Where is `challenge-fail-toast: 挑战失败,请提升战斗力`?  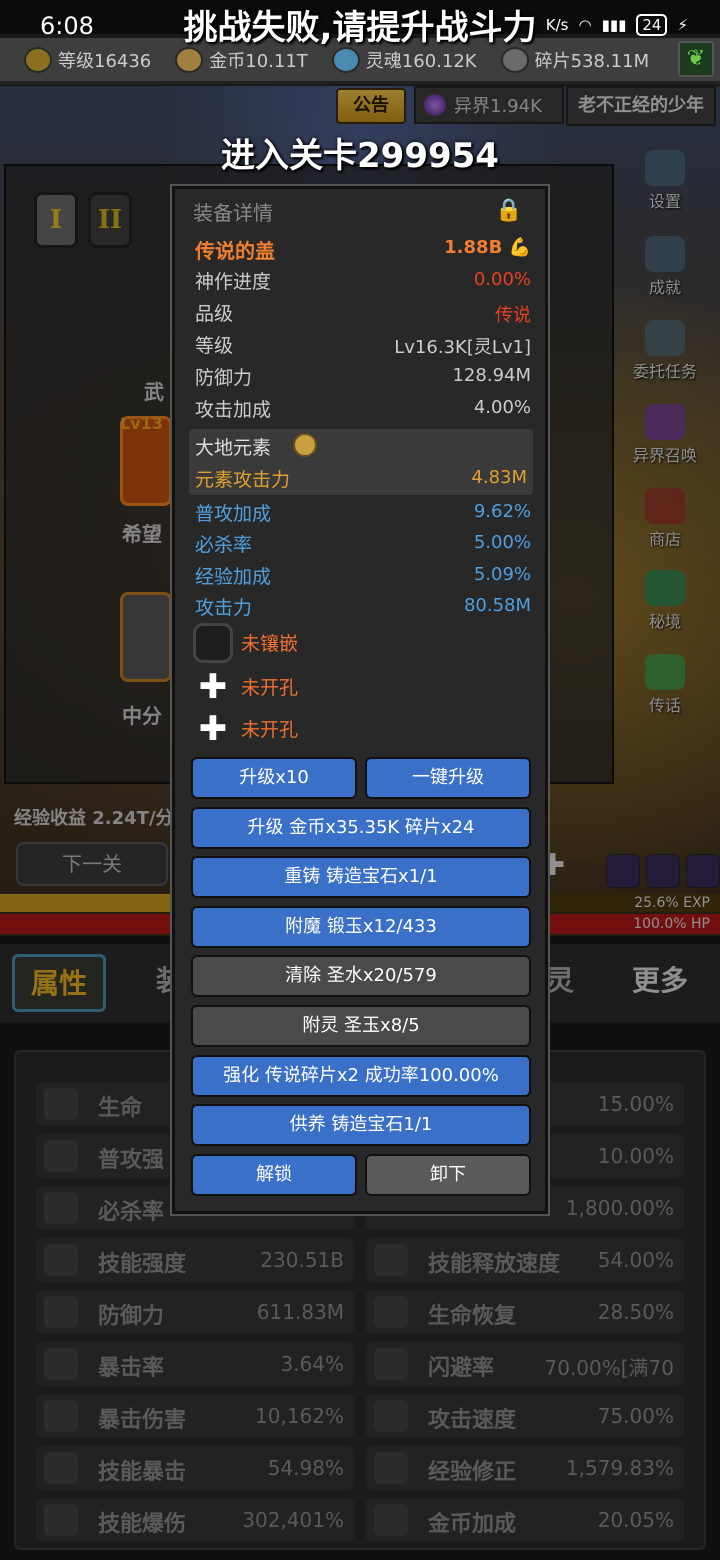 challenge-fail-toast: 挑战失败,请提升战斗力 is located at coordinates (360, 28).